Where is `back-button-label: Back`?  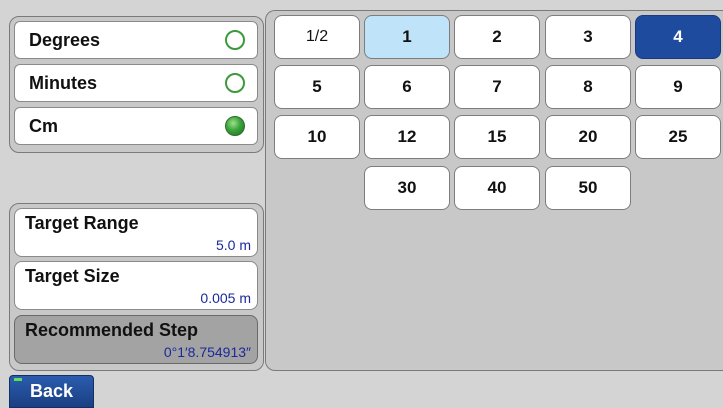 back-button-label: Back is located at coordinates (51, 391).